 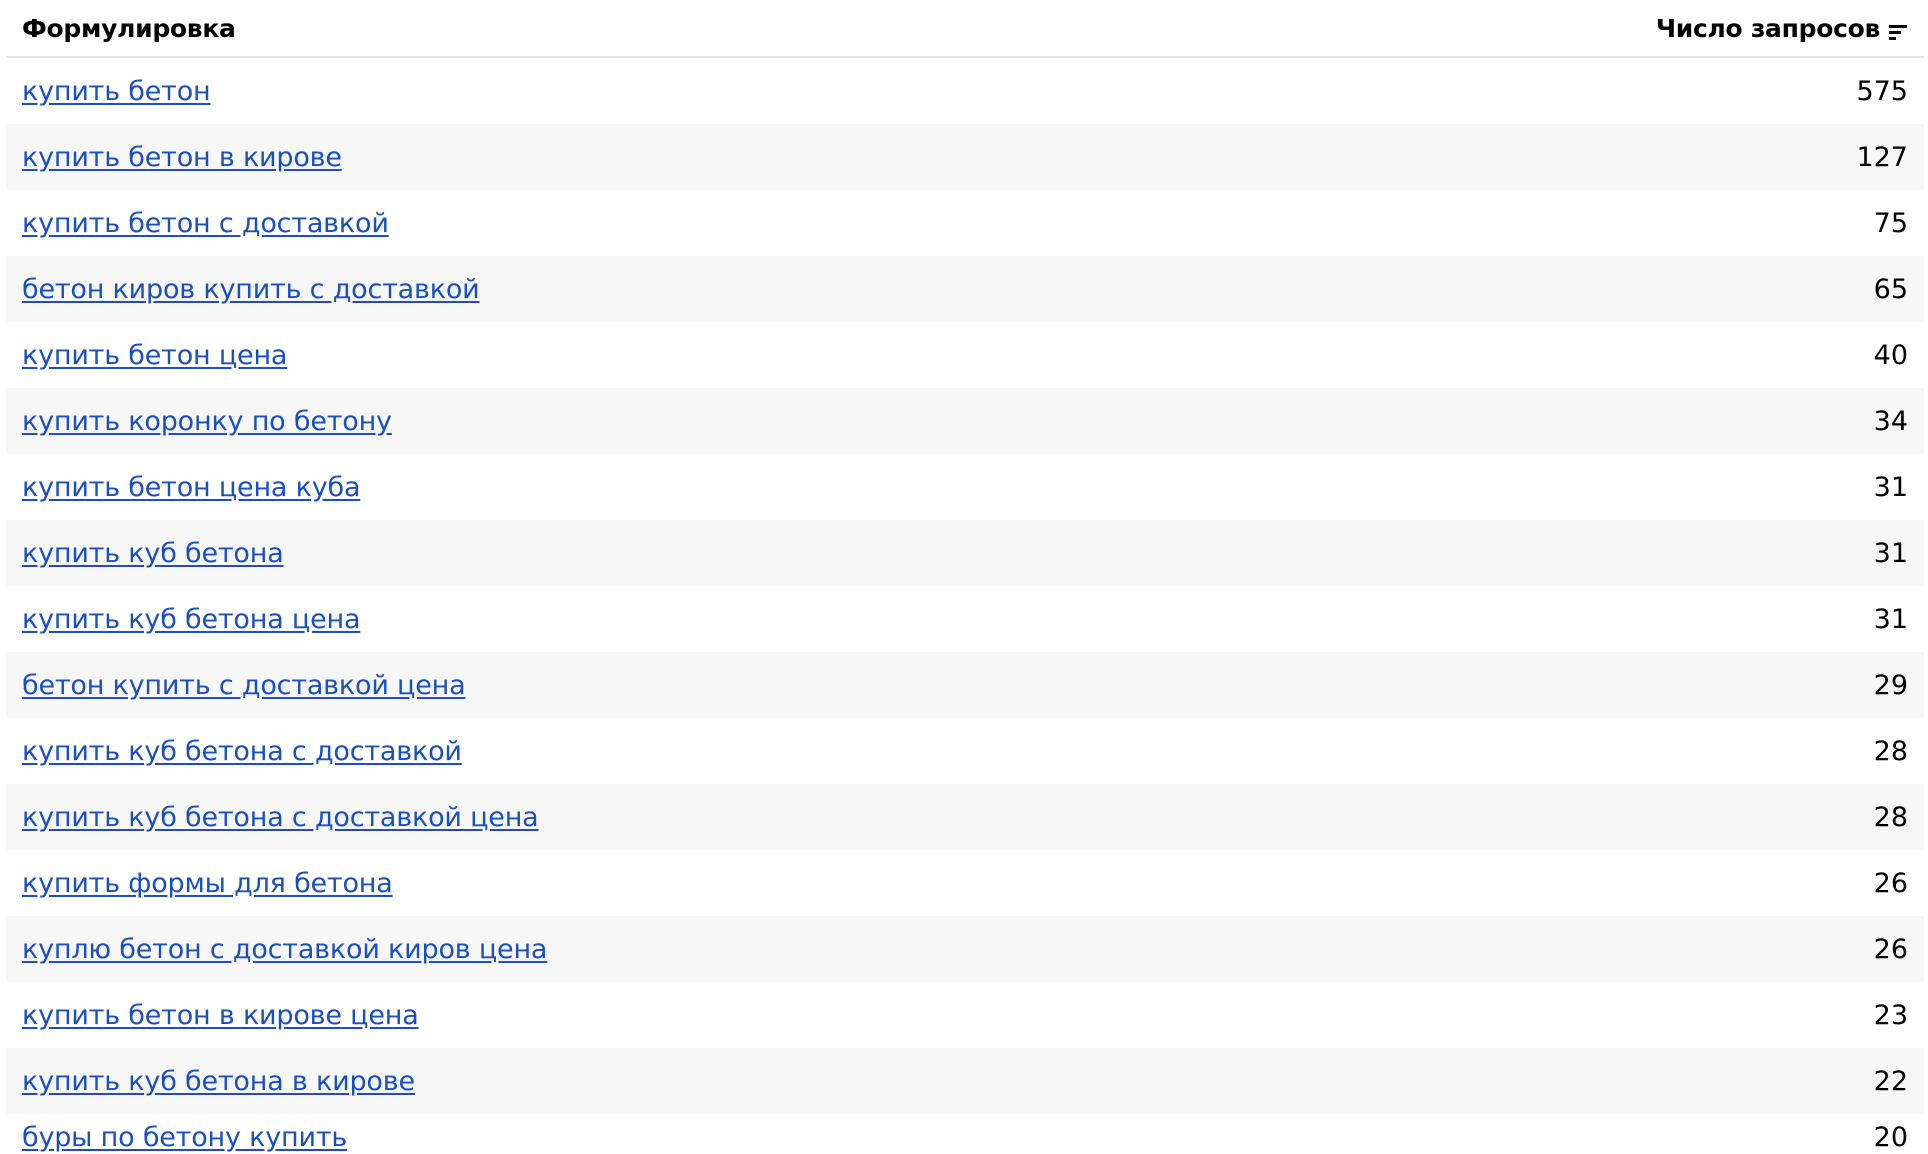 What do you see at coordinates (1882, 91) in the screenshot?
I see `query-count: 575` at bounding box center [1882, 91].